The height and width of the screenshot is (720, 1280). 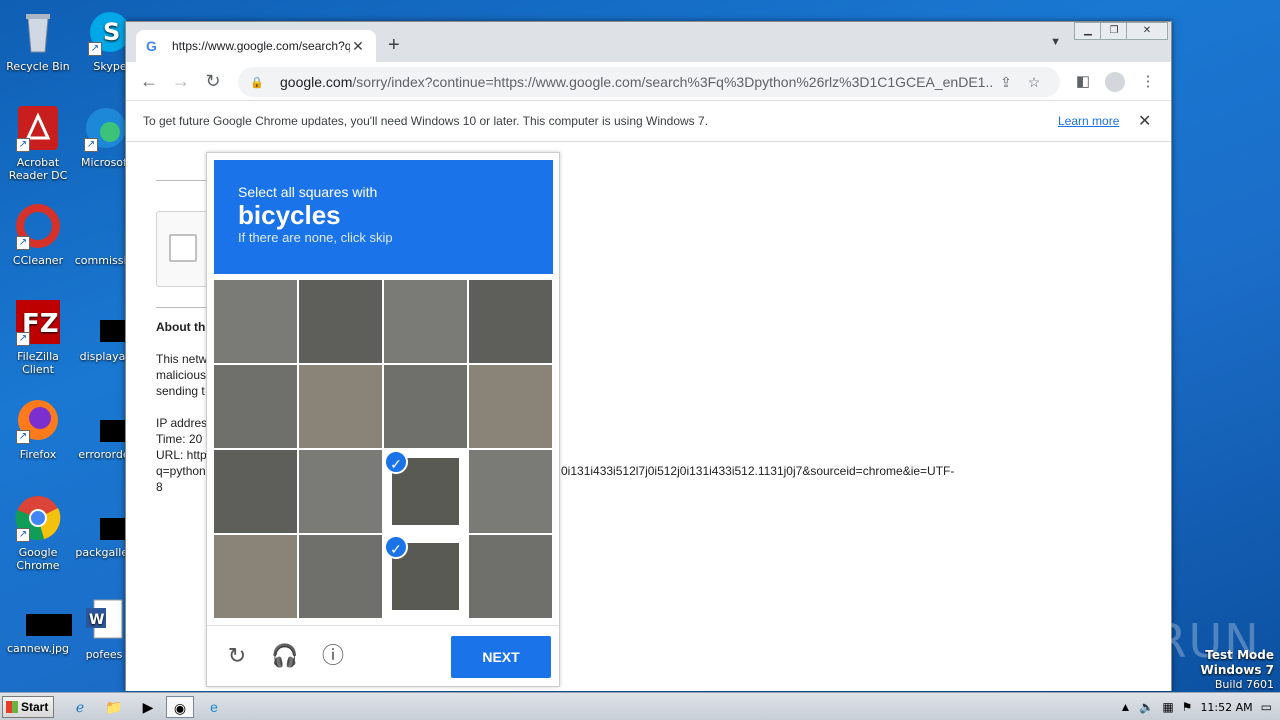 I want to click on edge-taskbar-icon: e, so click(x=214, y=707).